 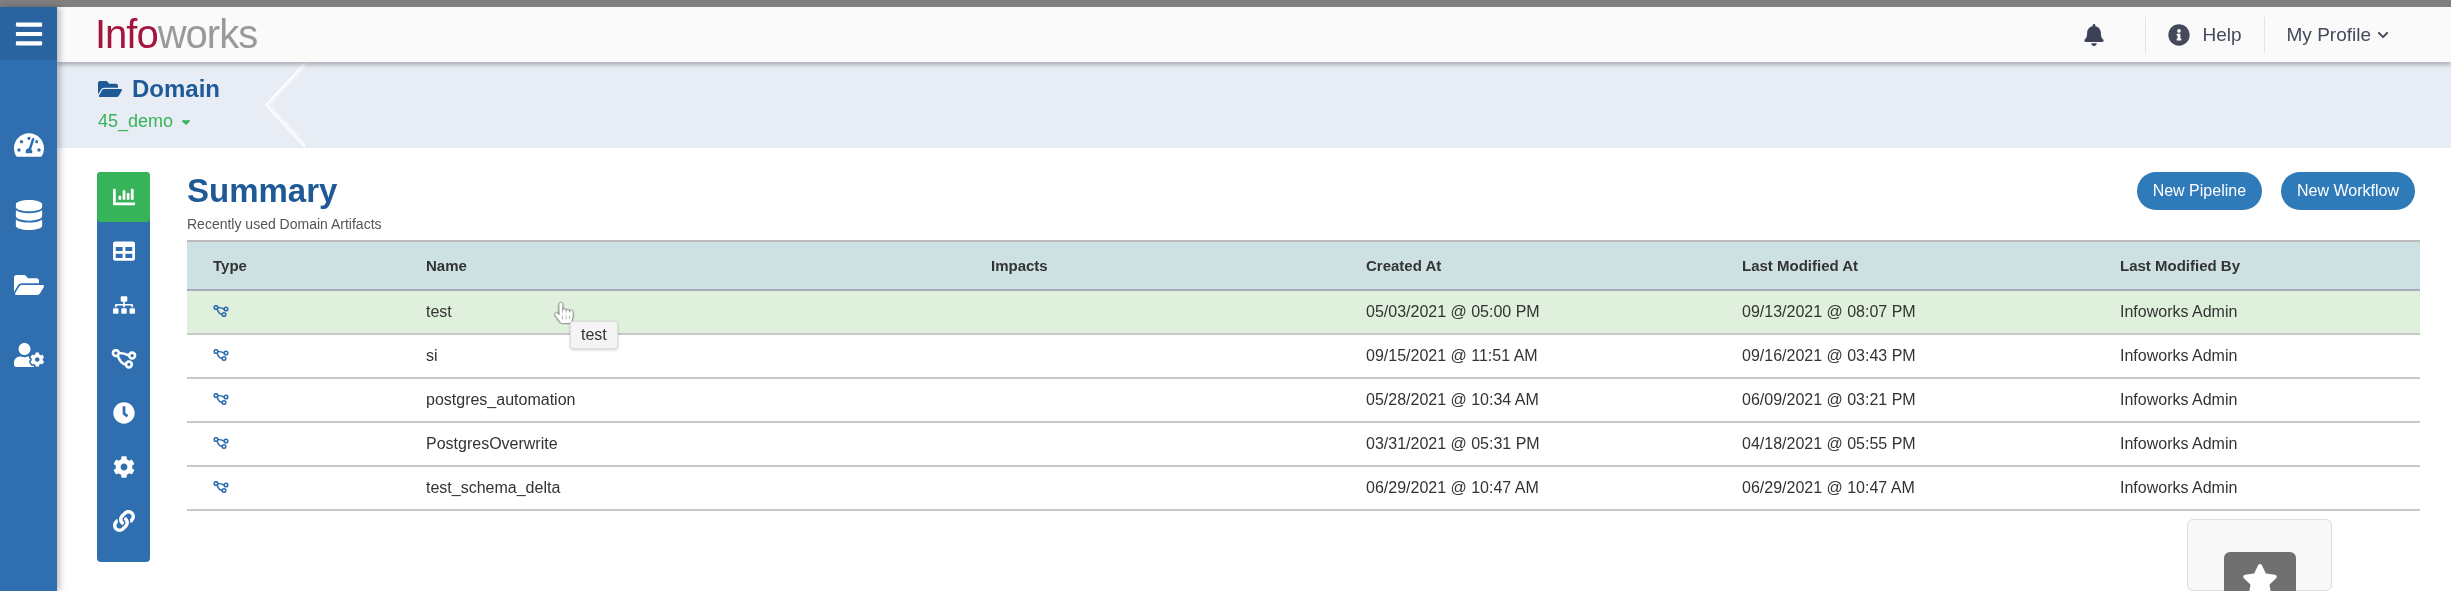 I want to click on page-title: Summary, so click(x=262, y=191).